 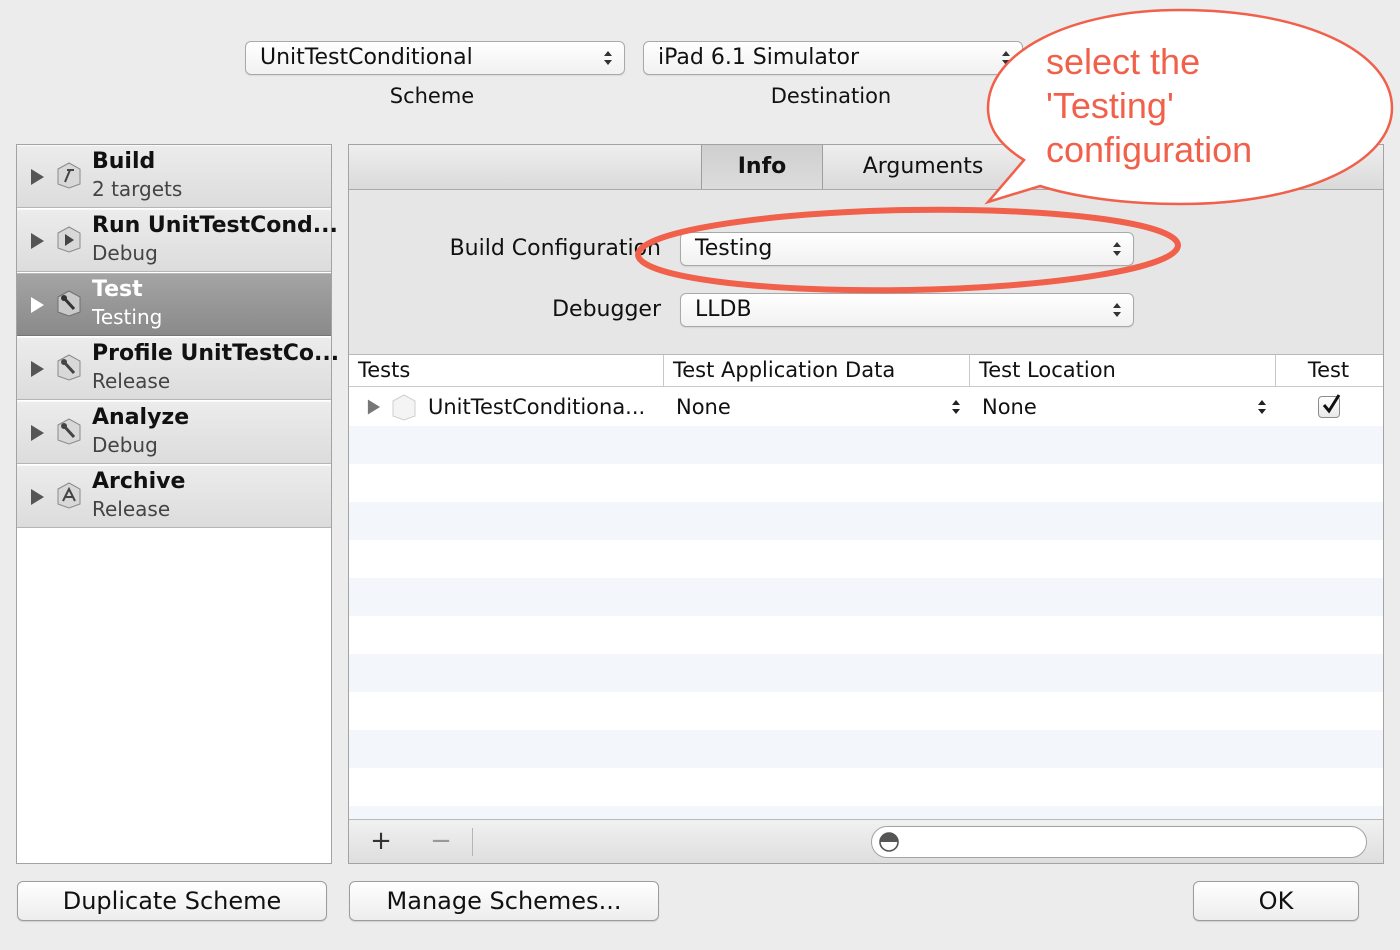 I want to click on sidebar-item-title: Test, so click(x=117, y=289).